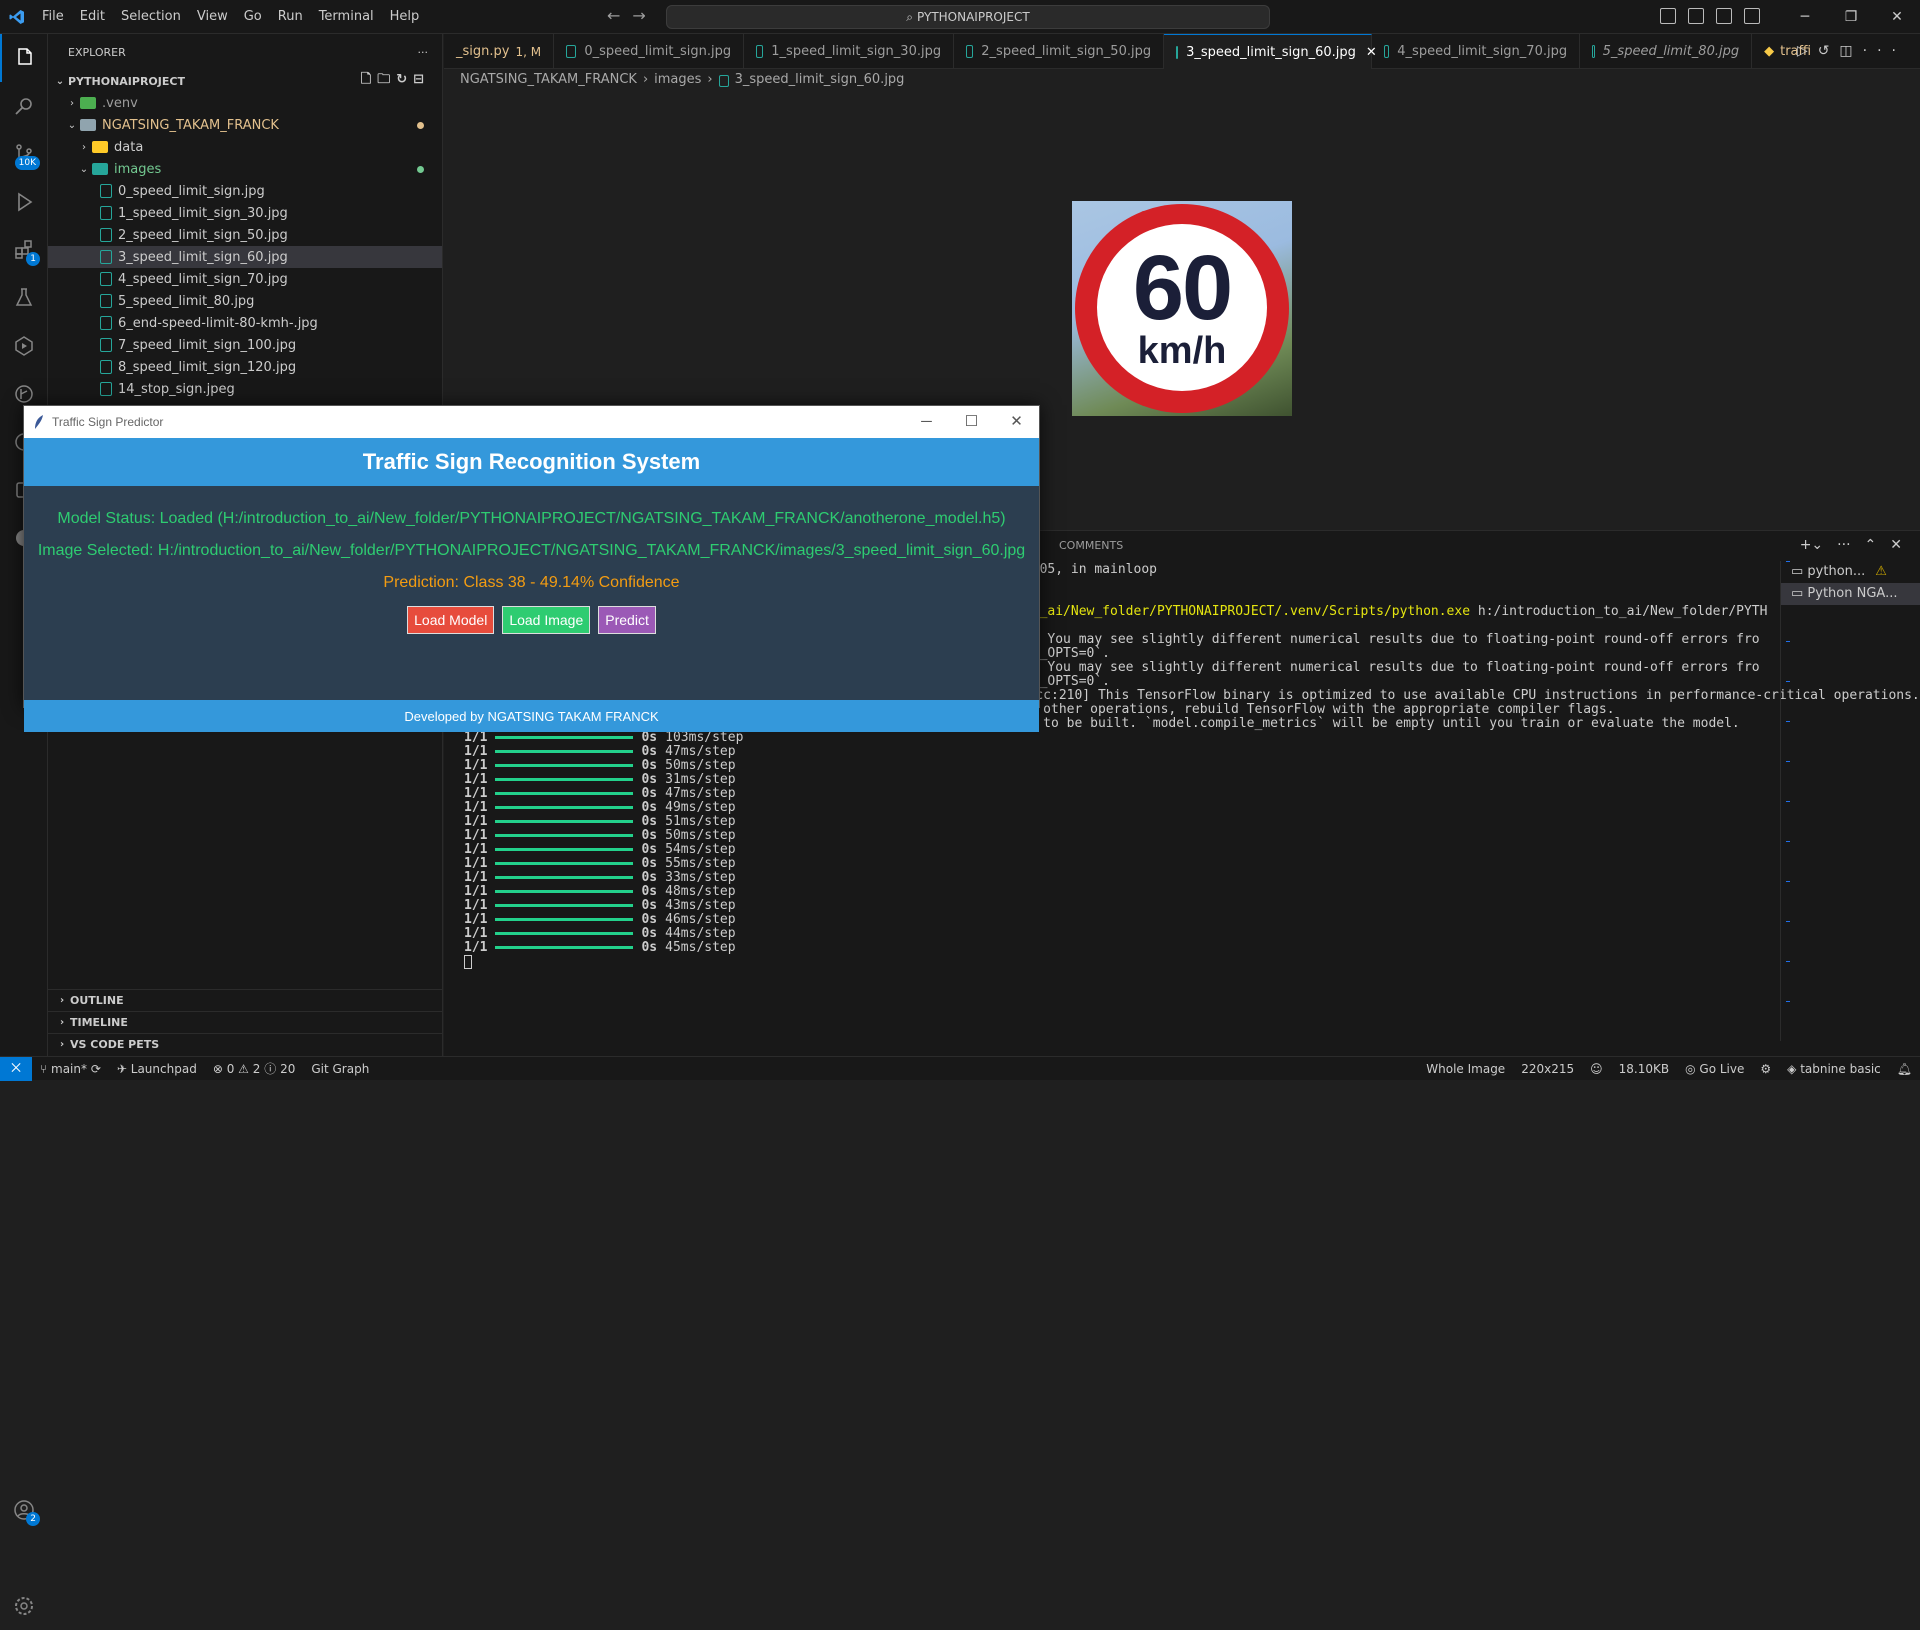  Describe the element at coordinates (546, 620) in the screenshot. I see `load-image-button: Load Image` at that location.